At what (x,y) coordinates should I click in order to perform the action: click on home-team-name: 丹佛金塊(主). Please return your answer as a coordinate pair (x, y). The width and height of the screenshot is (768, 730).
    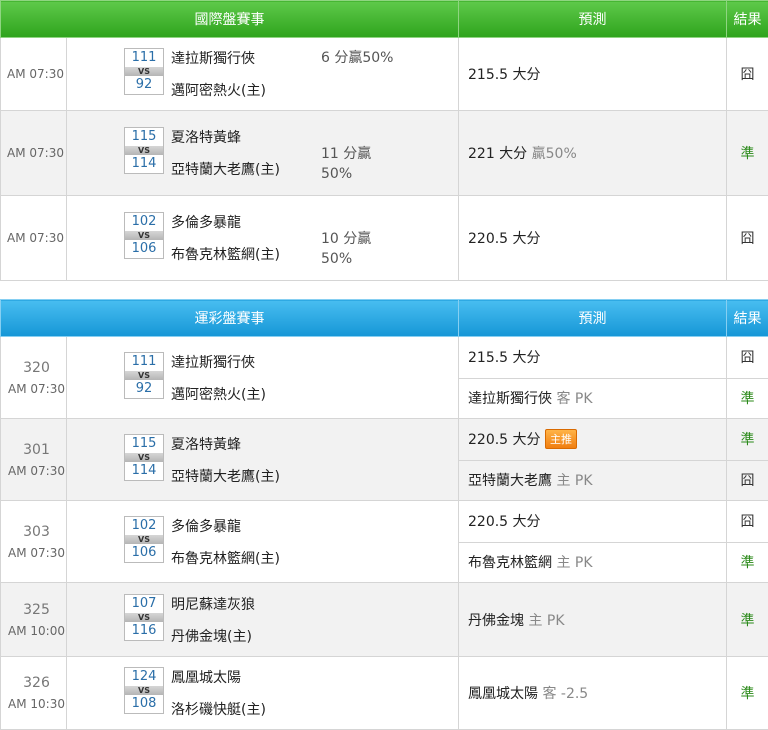
    Looking at the image, I should click on (211, 636).